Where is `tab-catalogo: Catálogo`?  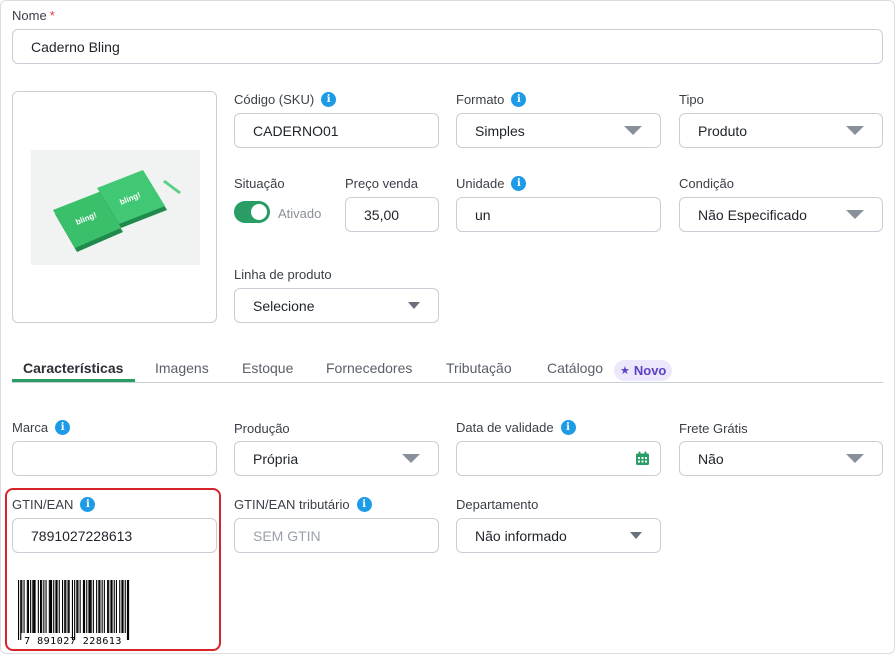 tab-catalogo: Catálogo is located at coordinates (575, 368).